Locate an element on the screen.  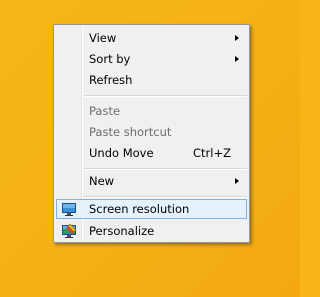
menu-item-screen-resolution: Screen resolution is located at coordinates (151, 209).